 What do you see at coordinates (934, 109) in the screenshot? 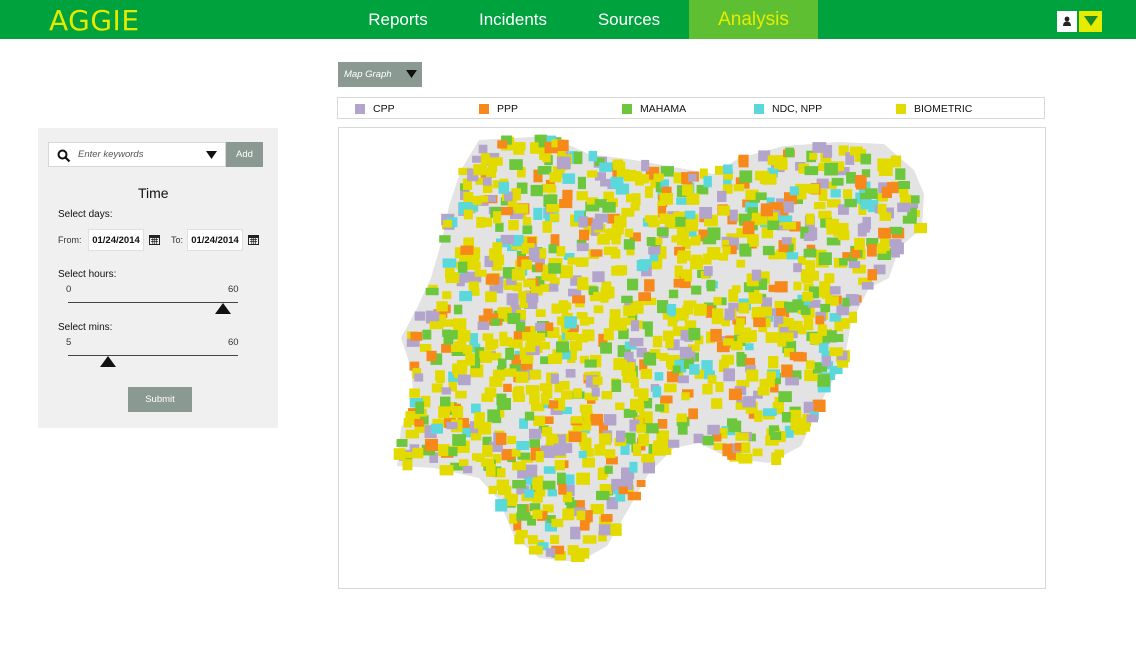
I see `legend-item-biometric: BIOMETRIC` at bounding box center [934, 109].